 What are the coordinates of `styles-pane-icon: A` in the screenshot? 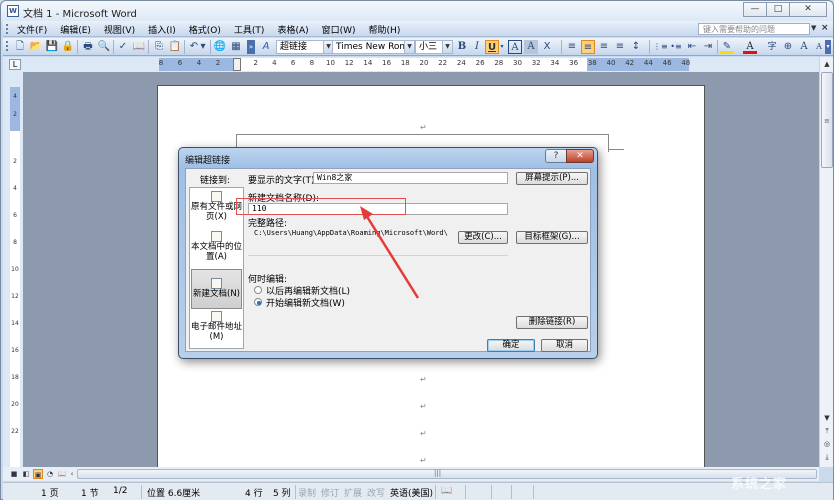 It's located at (266, 47).